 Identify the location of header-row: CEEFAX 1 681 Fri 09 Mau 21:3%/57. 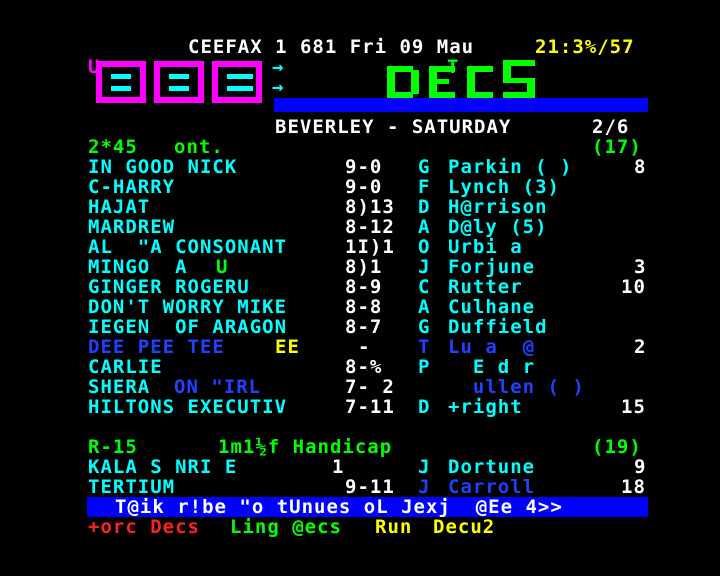
(360, 47).